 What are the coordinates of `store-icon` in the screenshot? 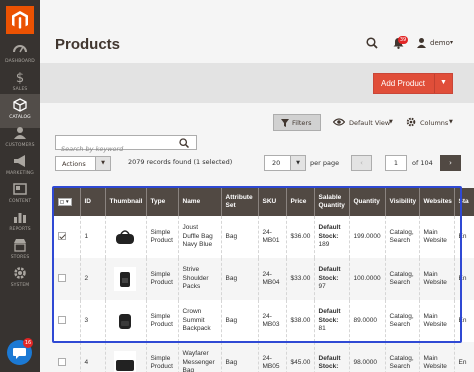 It's located at (20, 245).